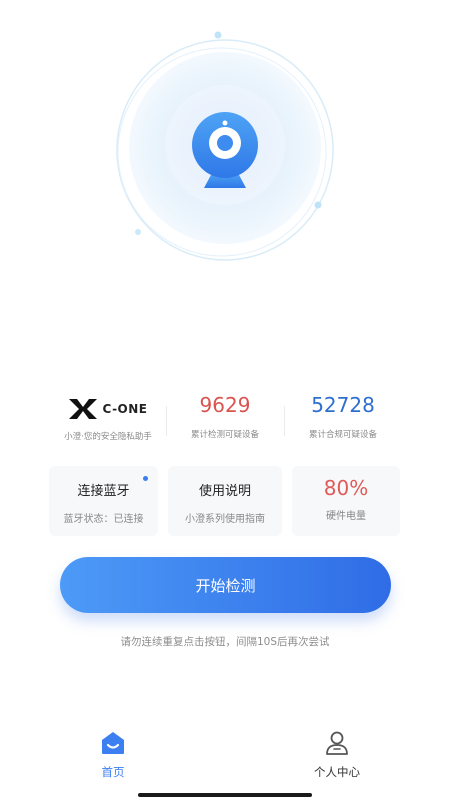 This screenshot has width=450, height=800. Describe the element at coordinates (342, 435) in the screenshot. I see `stat-compliant-caption: 累计合规可疑设备` at that location.